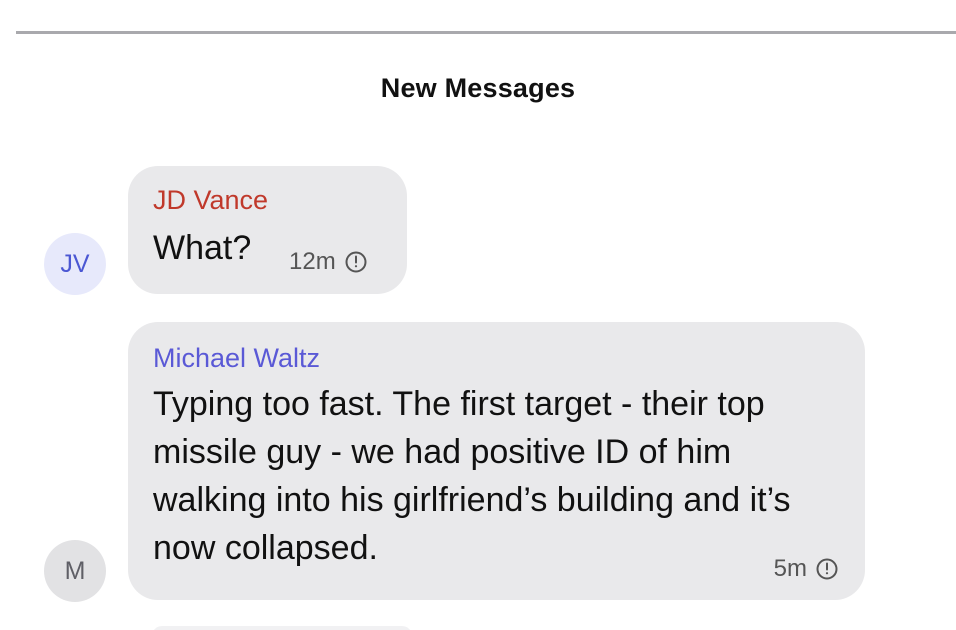  I want to click on message-text: What?, so click(202, 248).